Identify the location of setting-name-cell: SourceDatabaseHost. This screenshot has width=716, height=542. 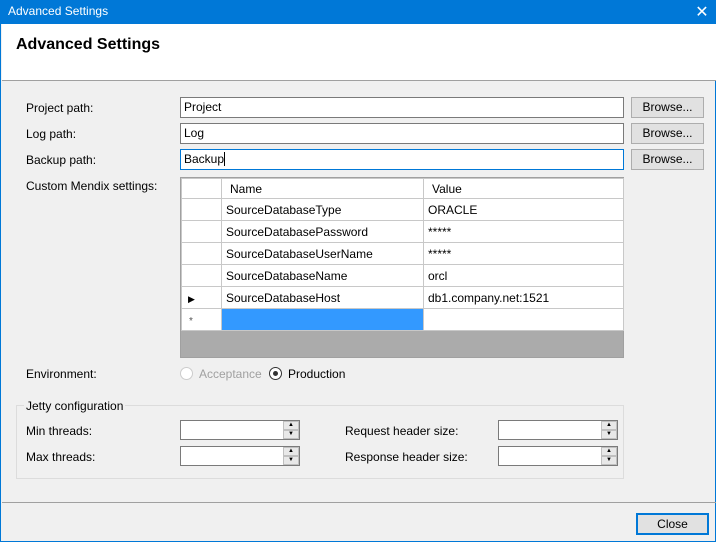
(322, 297).